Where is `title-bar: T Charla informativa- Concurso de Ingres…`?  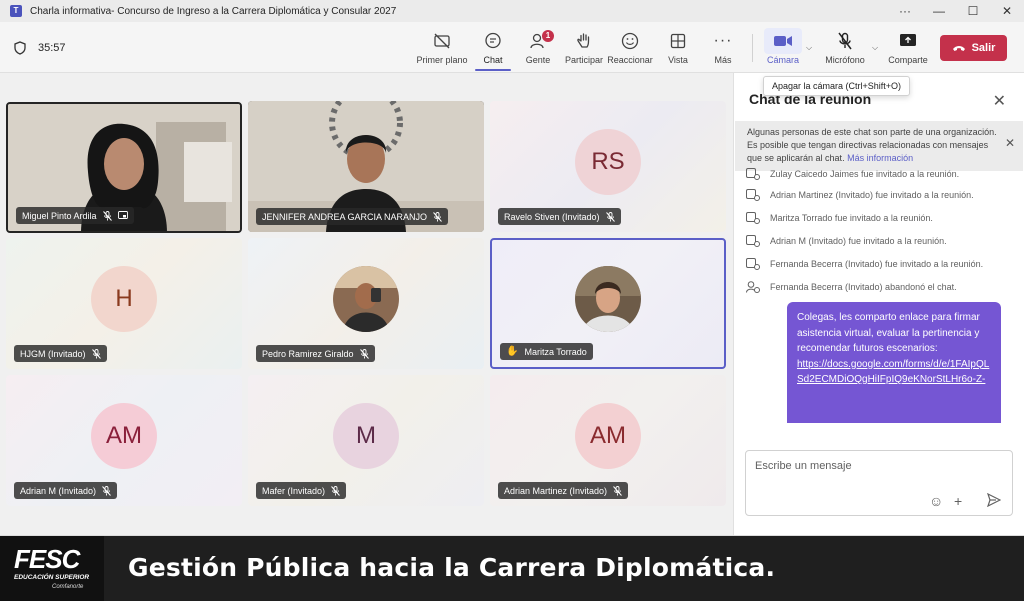 title-bar: T Charla informativa- Concurso de Ingres… is located at coordinates (512, 11).